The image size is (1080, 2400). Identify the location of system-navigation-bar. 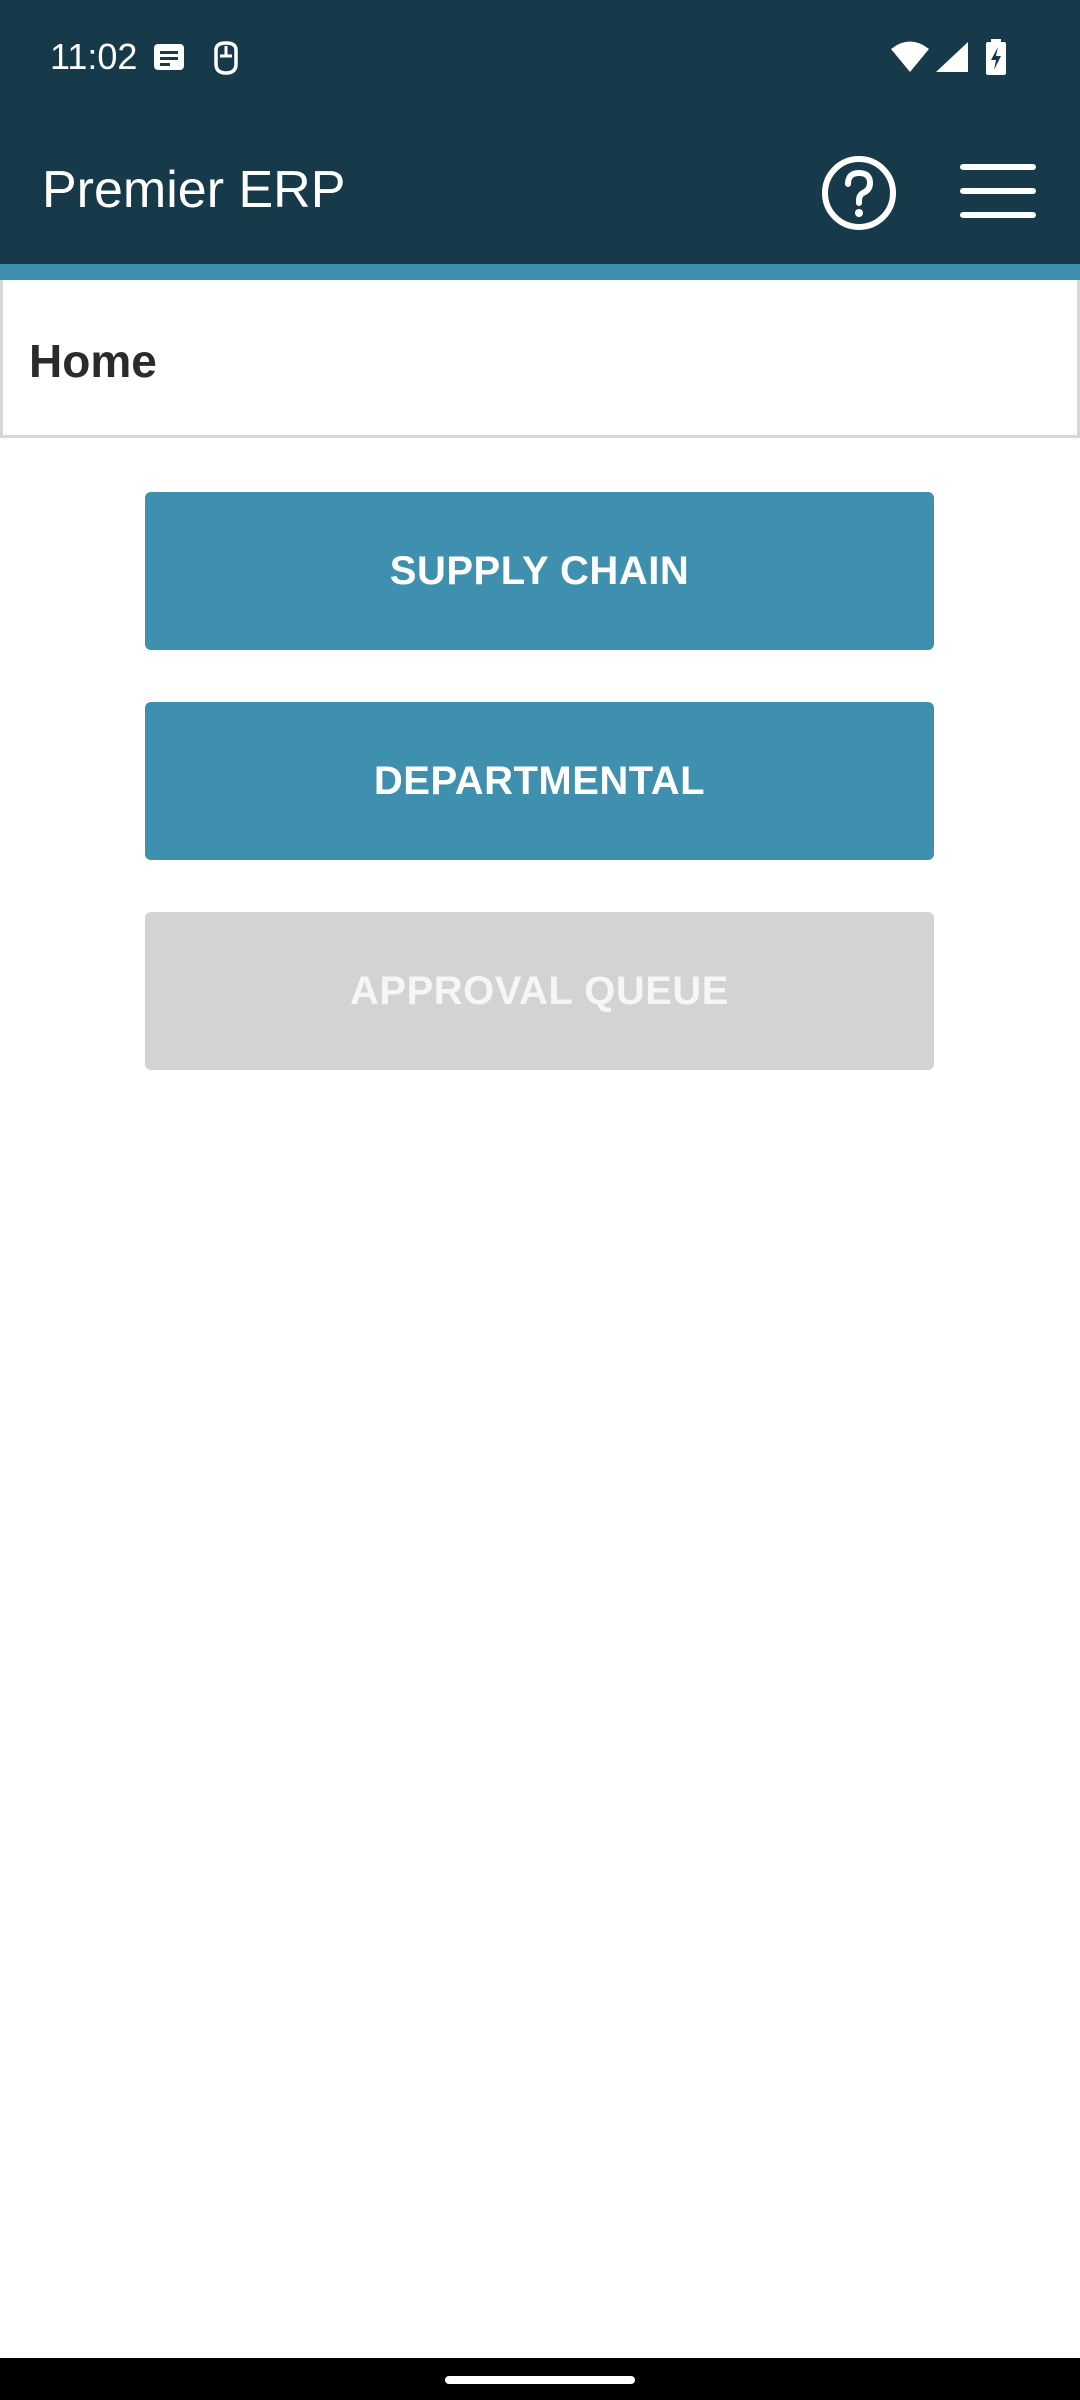
(540, 2379).